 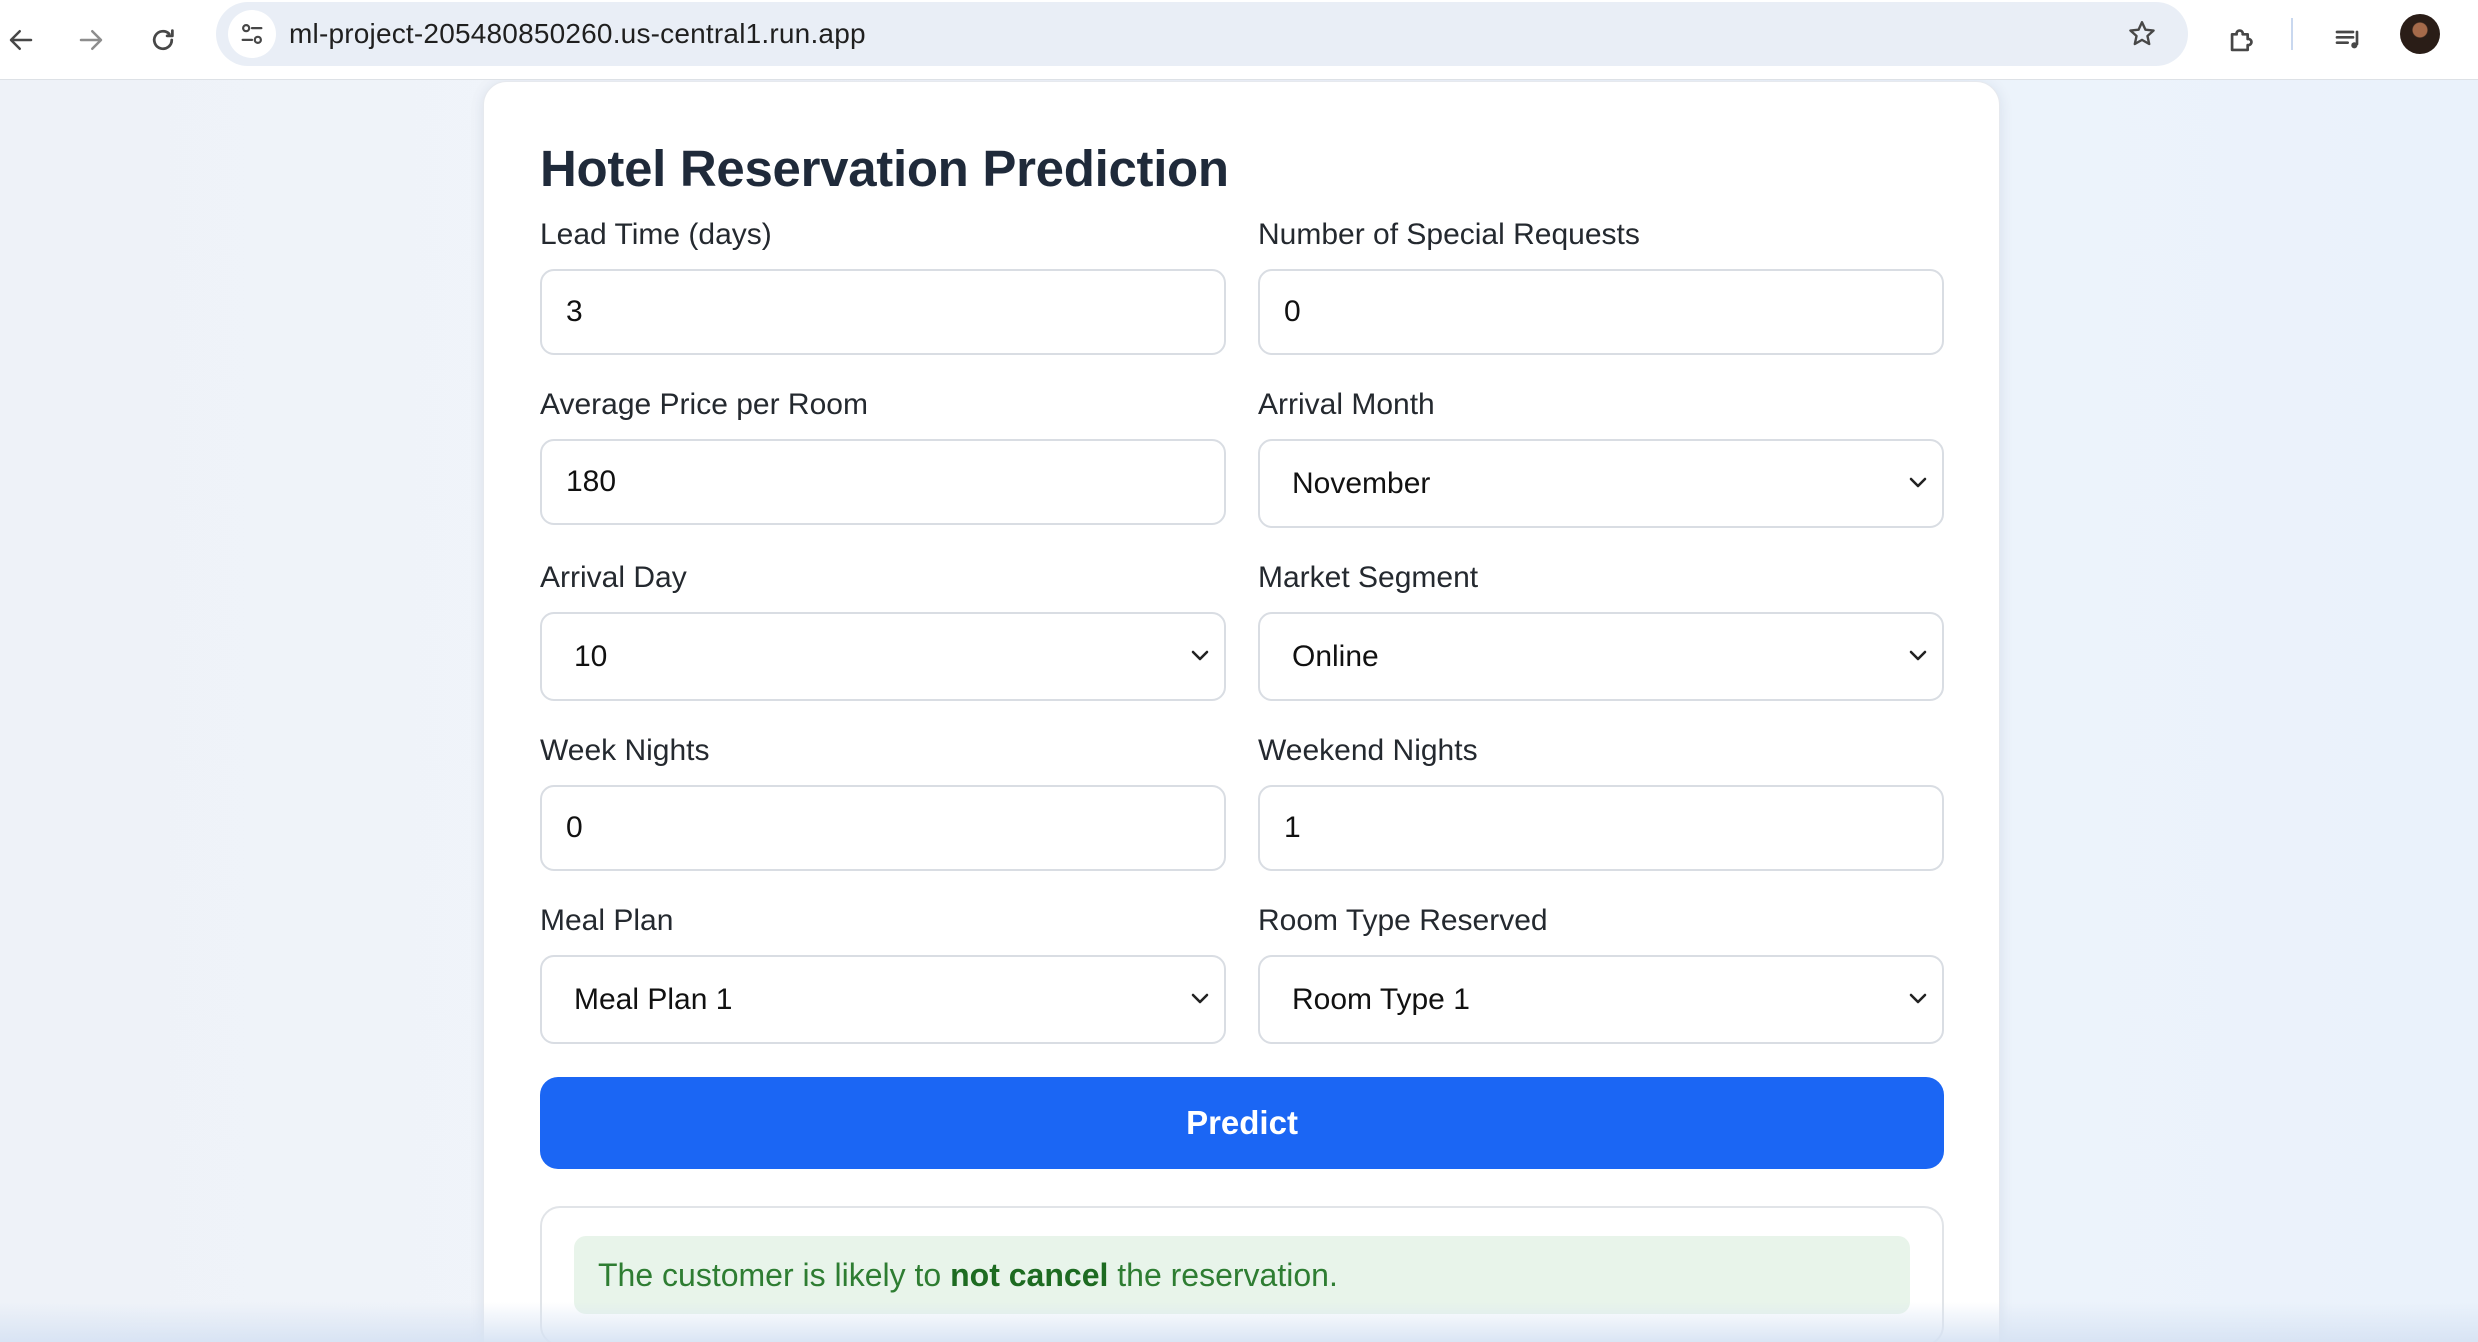 I want to click on special-requests-input: 0, so click(x=1601, y=312).